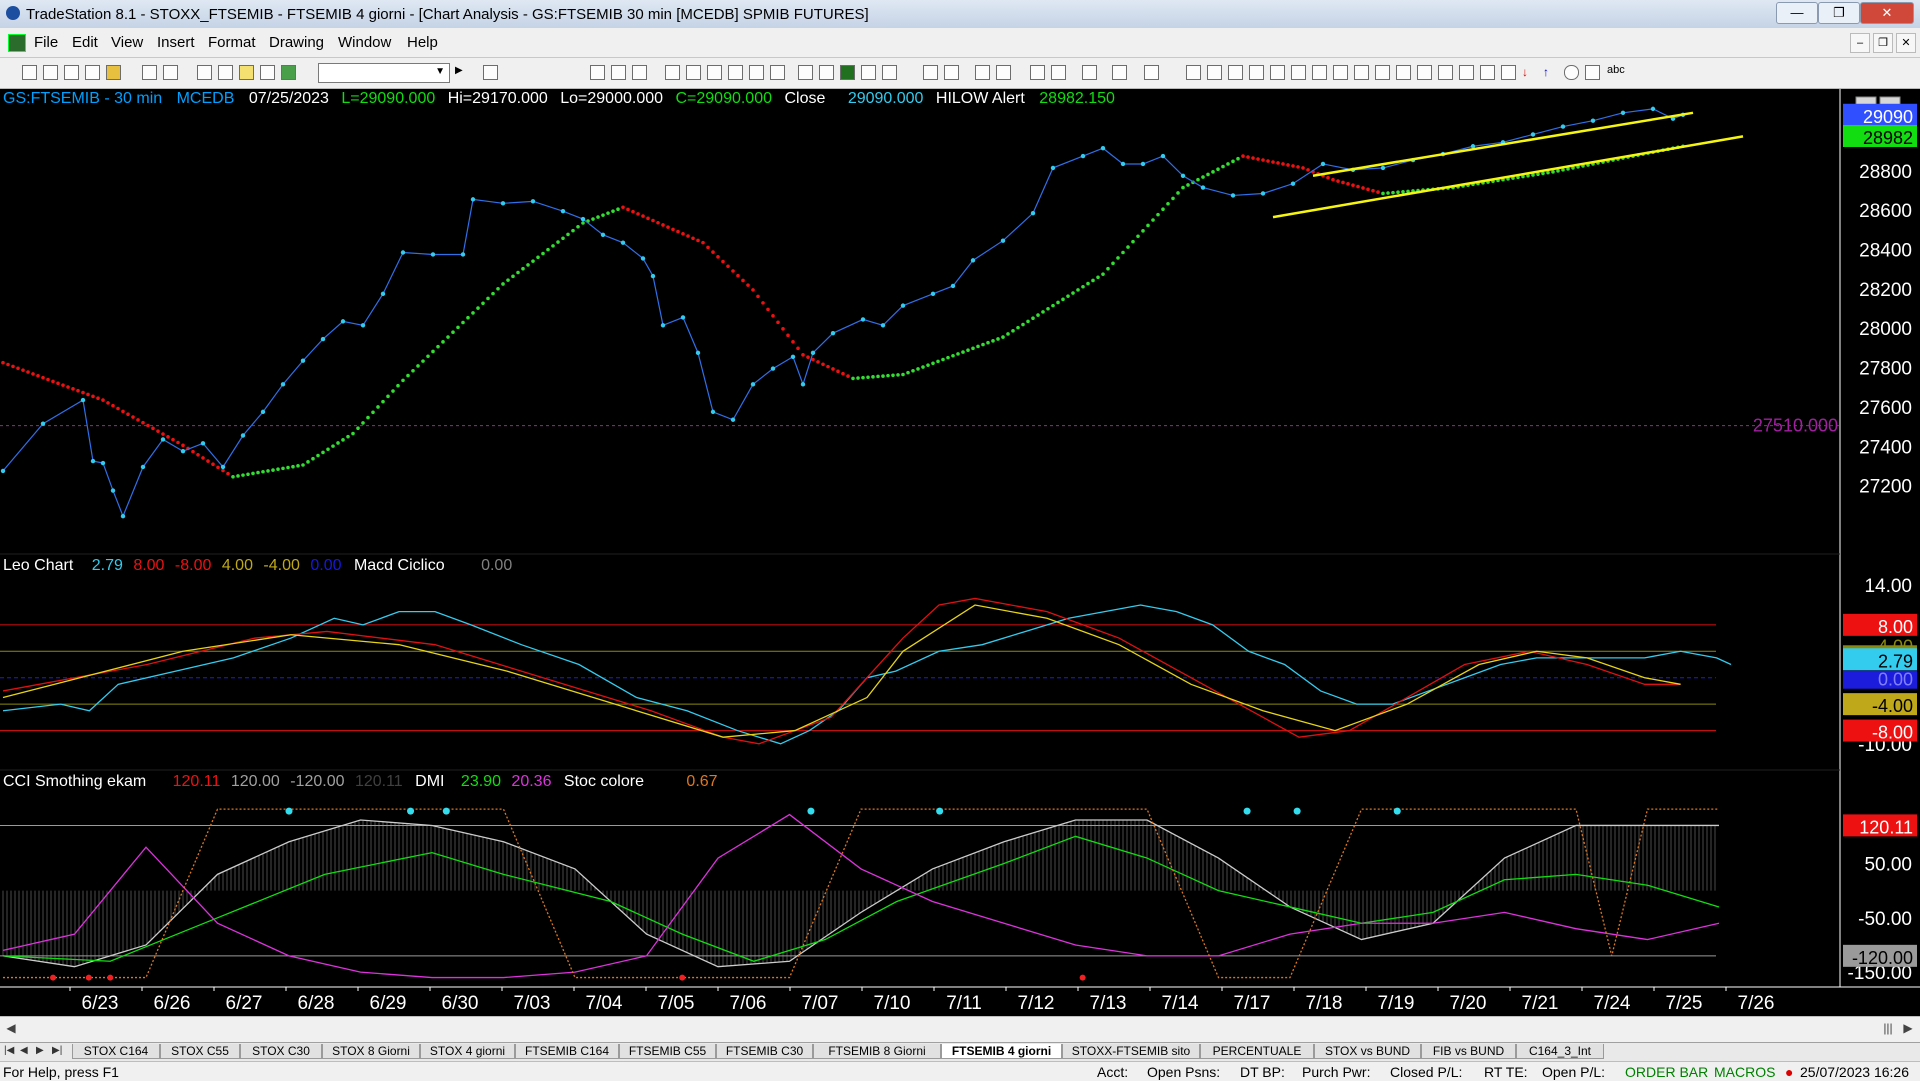 The height and width of the screenshot is (1081, 1920). I want to click on tab-c164-3-int: C164_3_Int, so click(1560, 1051).